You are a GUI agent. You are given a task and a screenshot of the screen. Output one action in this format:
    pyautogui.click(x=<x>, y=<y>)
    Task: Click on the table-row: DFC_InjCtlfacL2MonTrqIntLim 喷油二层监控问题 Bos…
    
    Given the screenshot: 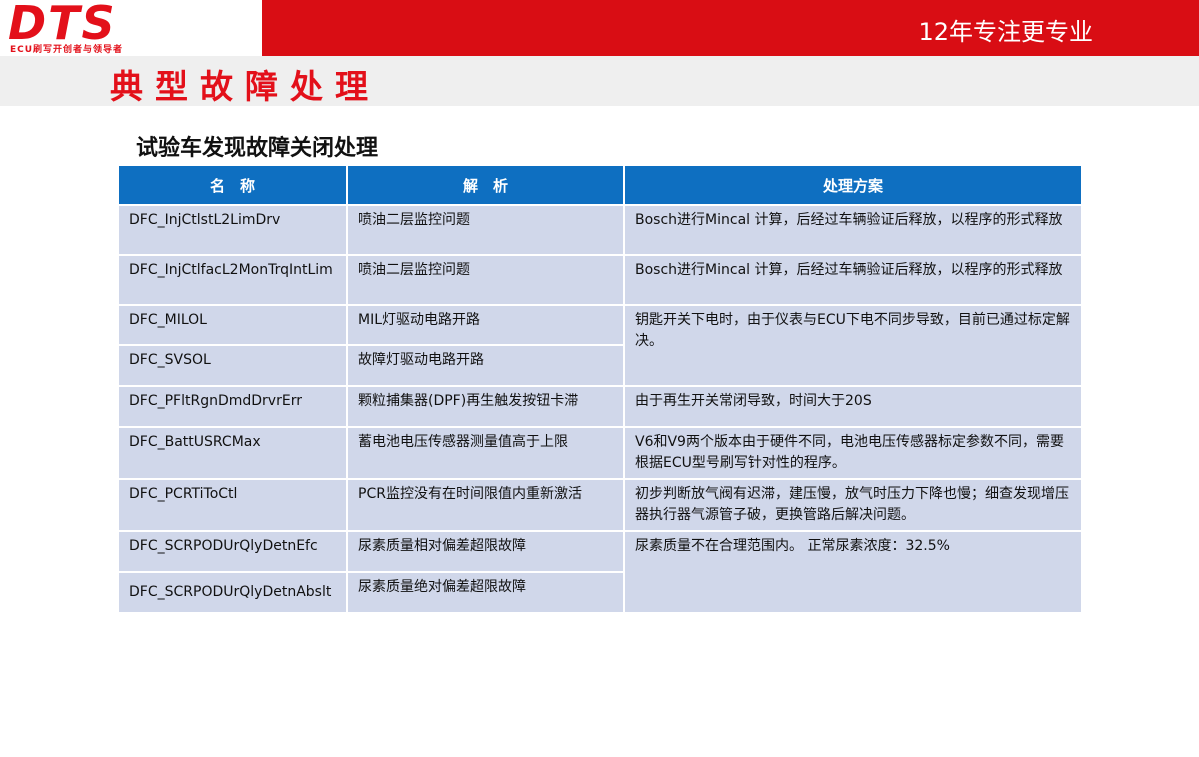 What is the action you would take?
    pyautogui.click(x=600, y=280)
    